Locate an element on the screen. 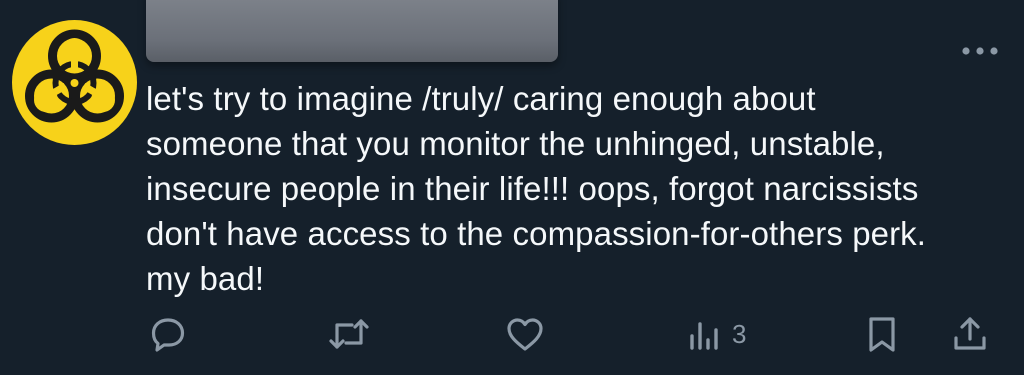 The height and width of the screenshot is (375, 1024). like-button is located at coordinates (525, 334).